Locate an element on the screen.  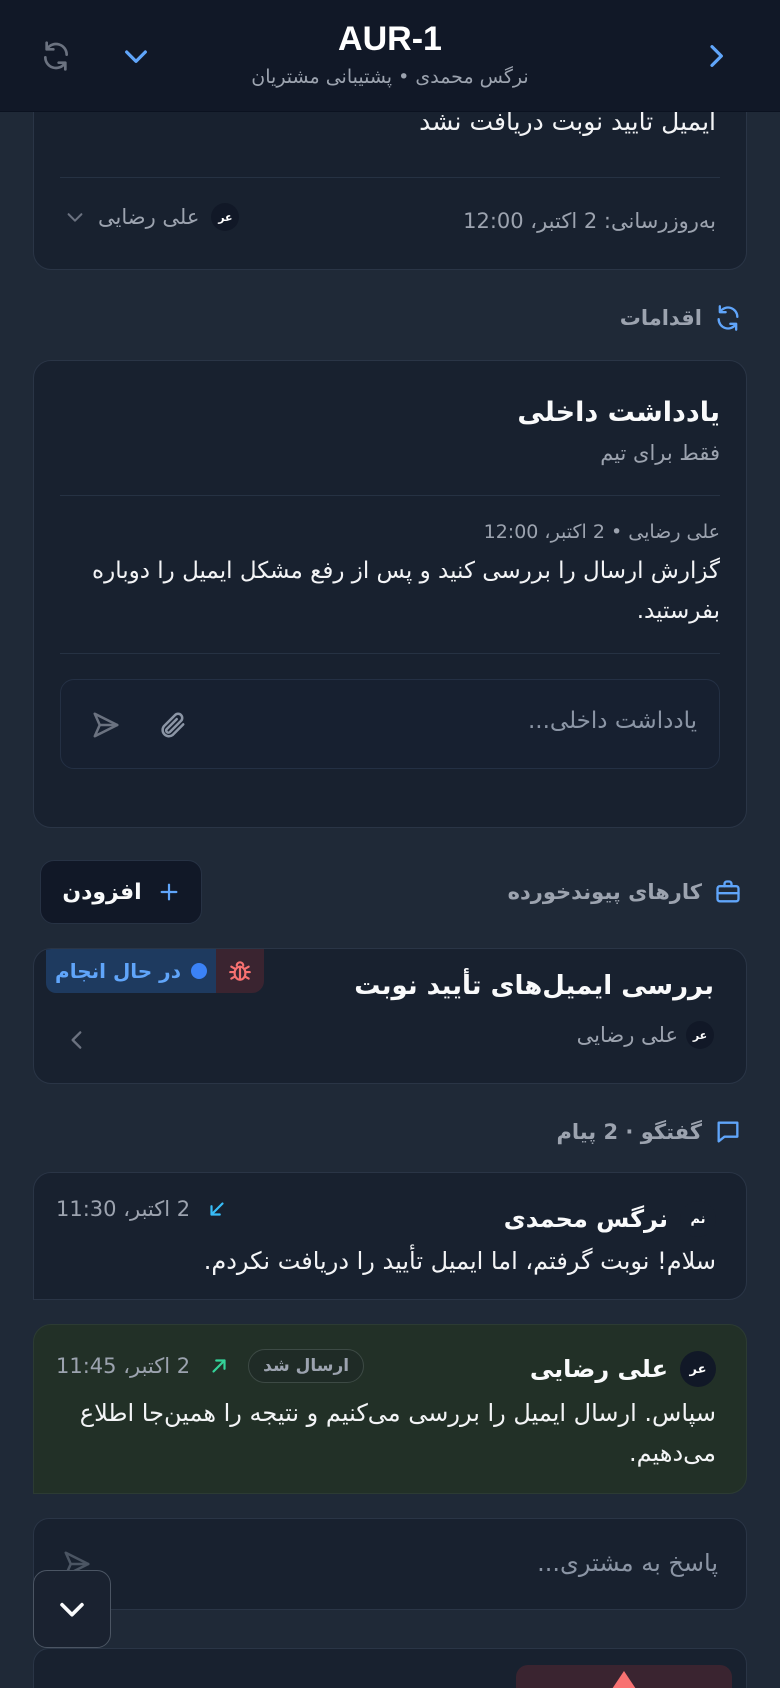
scroll-down-button is located at coordinates (72, 1609).